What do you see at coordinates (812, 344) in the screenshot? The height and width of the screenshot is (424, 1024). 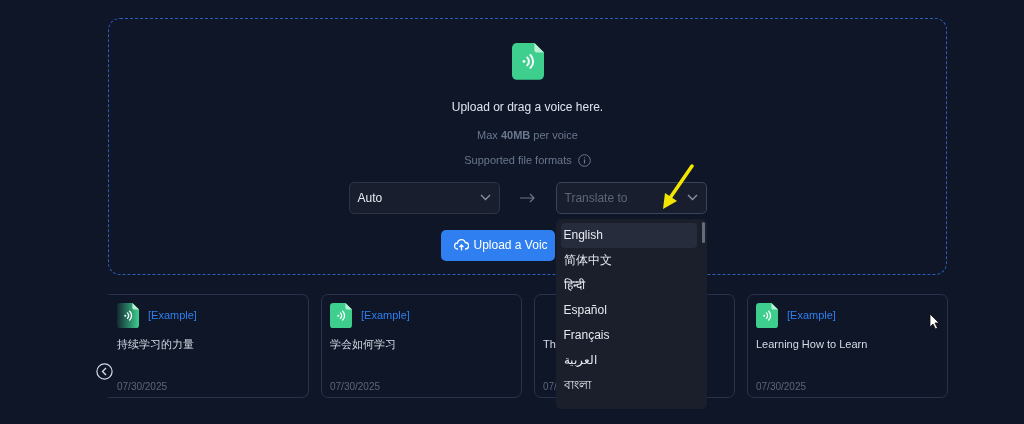 I see `example-title: Learning How to Learn` at bounding box center [812, 344].